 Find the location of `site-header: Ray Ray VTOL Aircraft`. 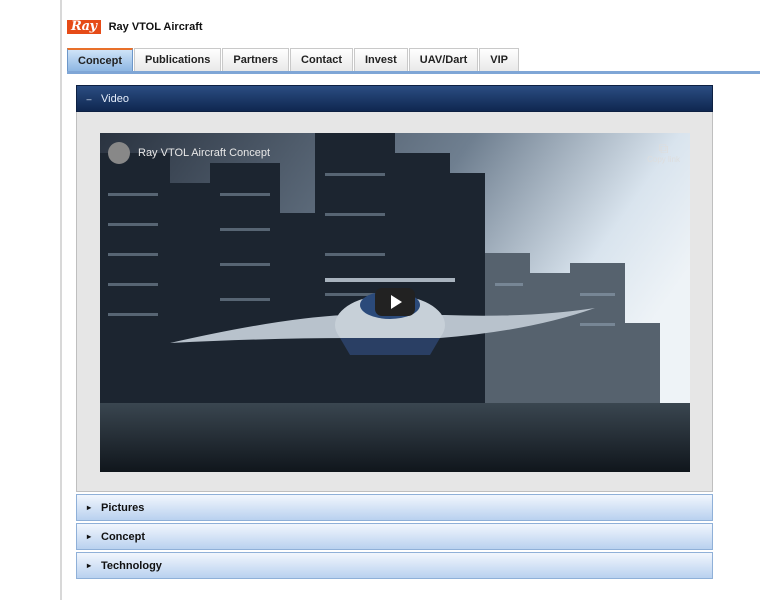

site-header: Ray Ray VTOL Aircraft is located at coordinates (135, 27).